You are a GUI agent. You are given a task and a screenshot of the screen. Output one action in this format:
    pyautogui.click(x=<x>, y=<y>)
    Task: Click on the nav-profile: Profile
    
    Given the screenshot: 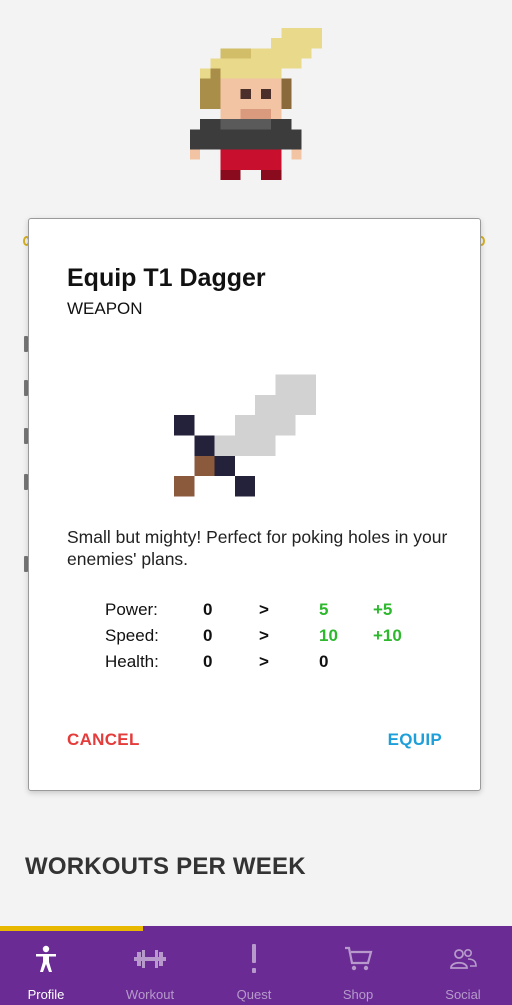 What is the action you would take?
    pyautogui.click(x=48, y=965)
    